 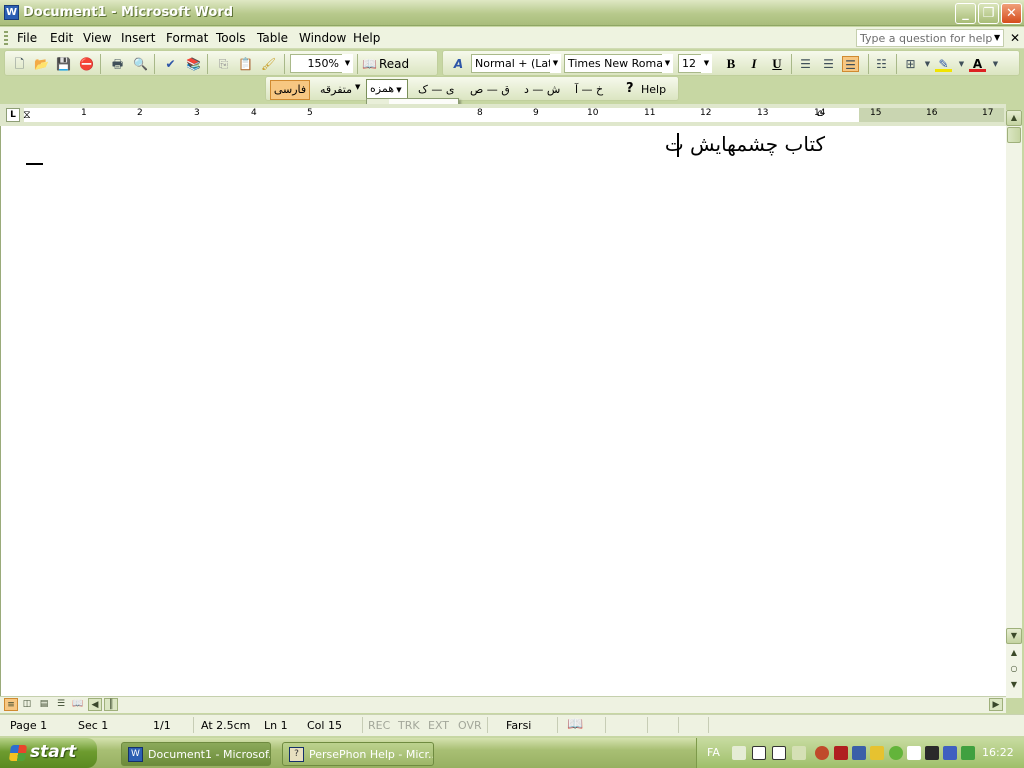 I want to click on open-icon: 📂, so click(x=41, y=64).